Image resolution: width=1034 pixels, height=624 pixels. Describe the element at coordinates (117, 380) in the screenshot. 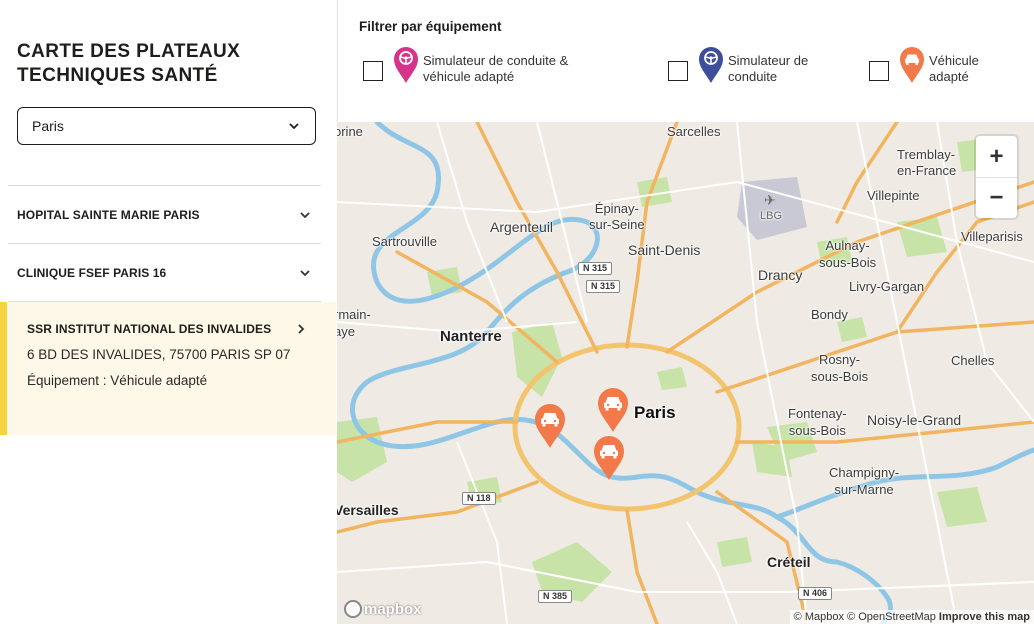

I see `establishment-equipment: Équipement : Véhicule adapté` at that location.